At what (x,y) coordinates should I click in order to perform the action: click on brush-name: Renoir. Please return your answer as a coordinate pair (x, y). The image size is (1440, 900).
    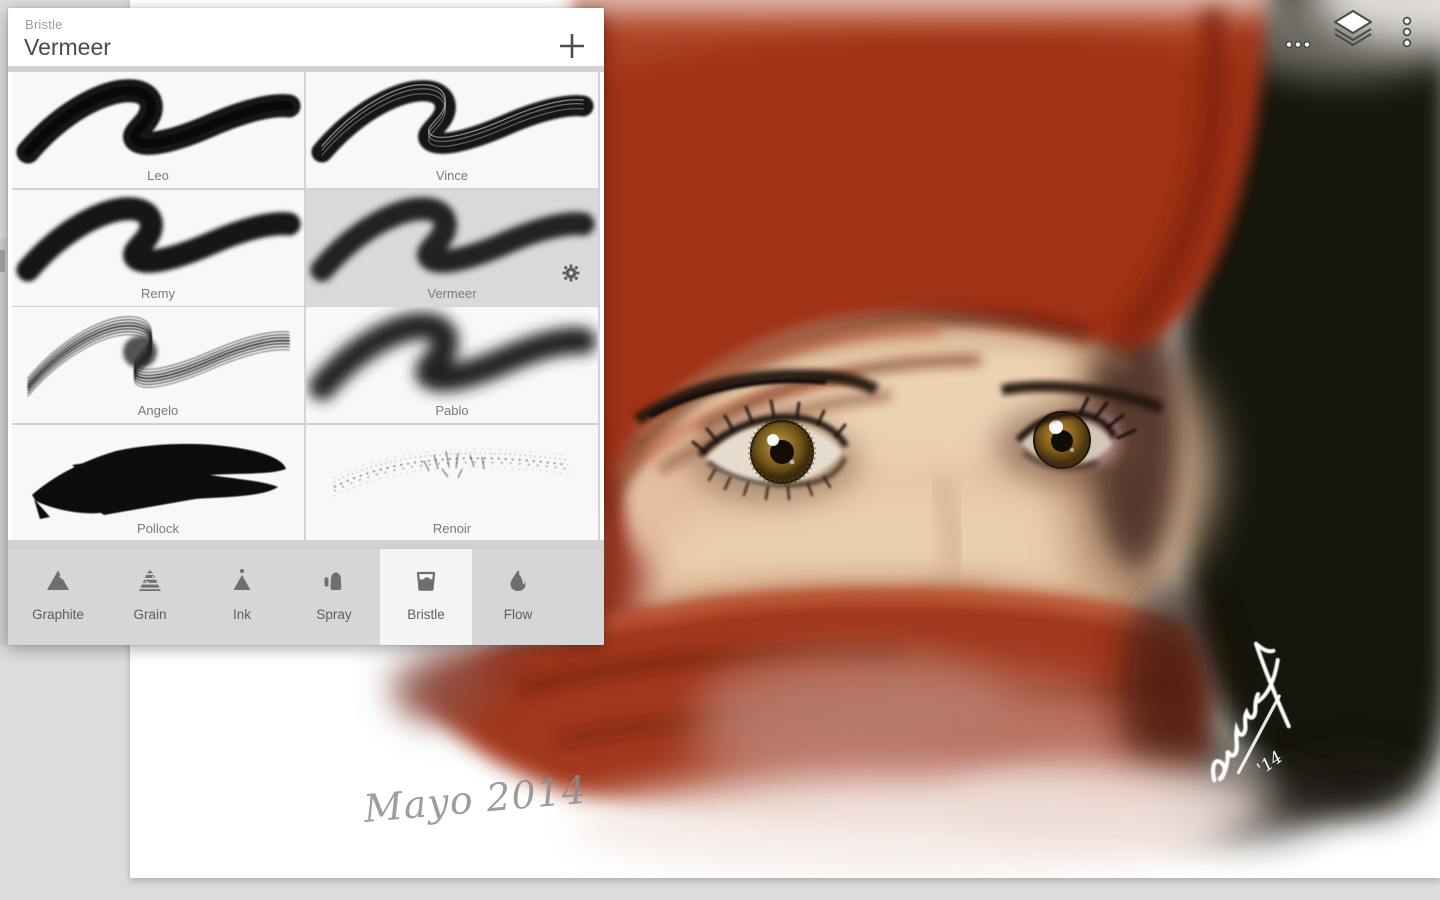
    Looking at the image, I should click on (452, 528).